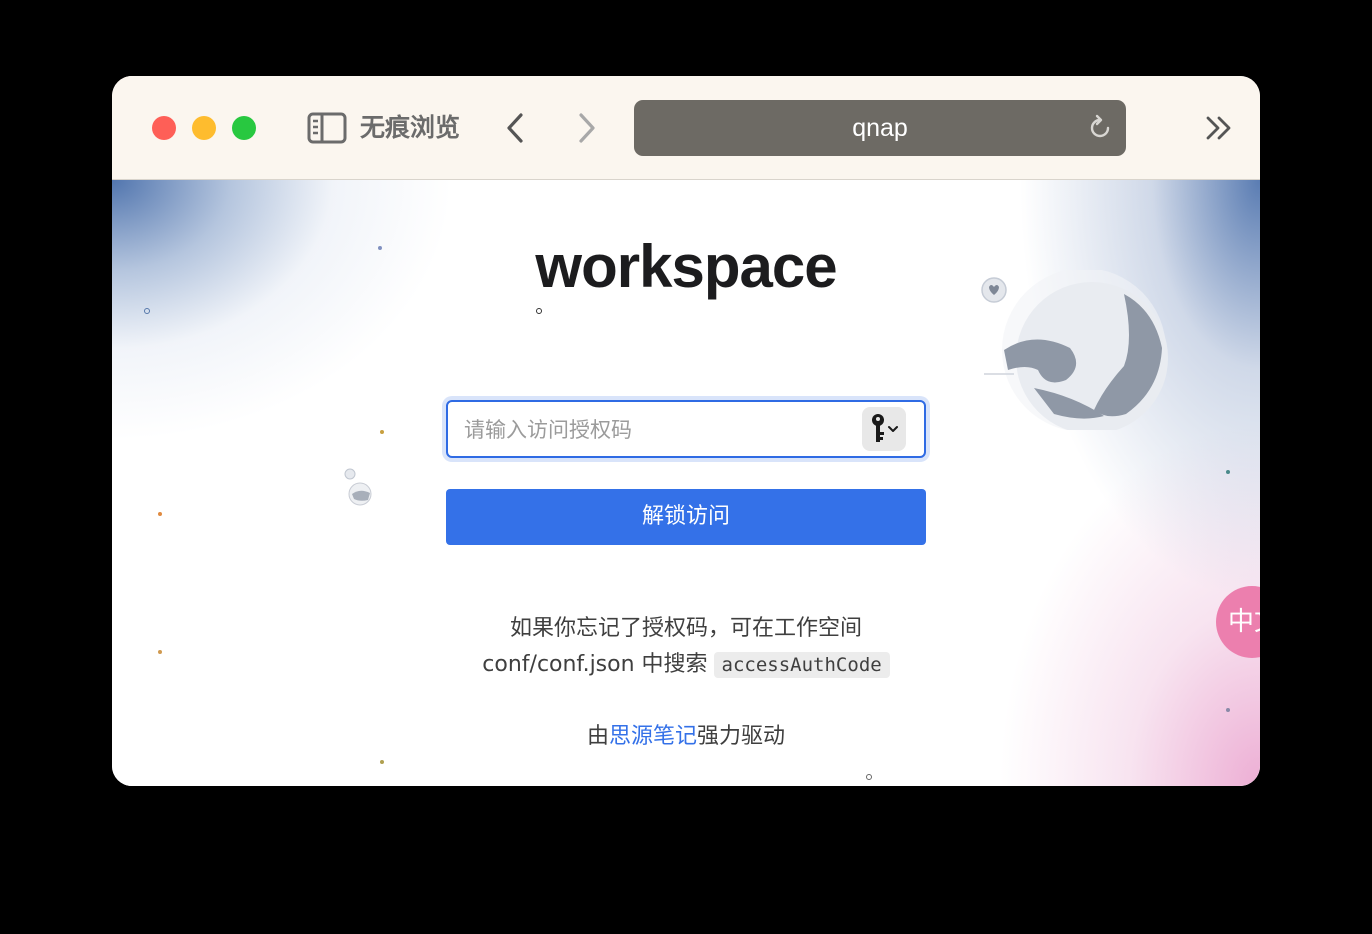 The image size is (1372, 934). I want to click on powered-by: 由思源笔记强力驱动, so click(686, 734).